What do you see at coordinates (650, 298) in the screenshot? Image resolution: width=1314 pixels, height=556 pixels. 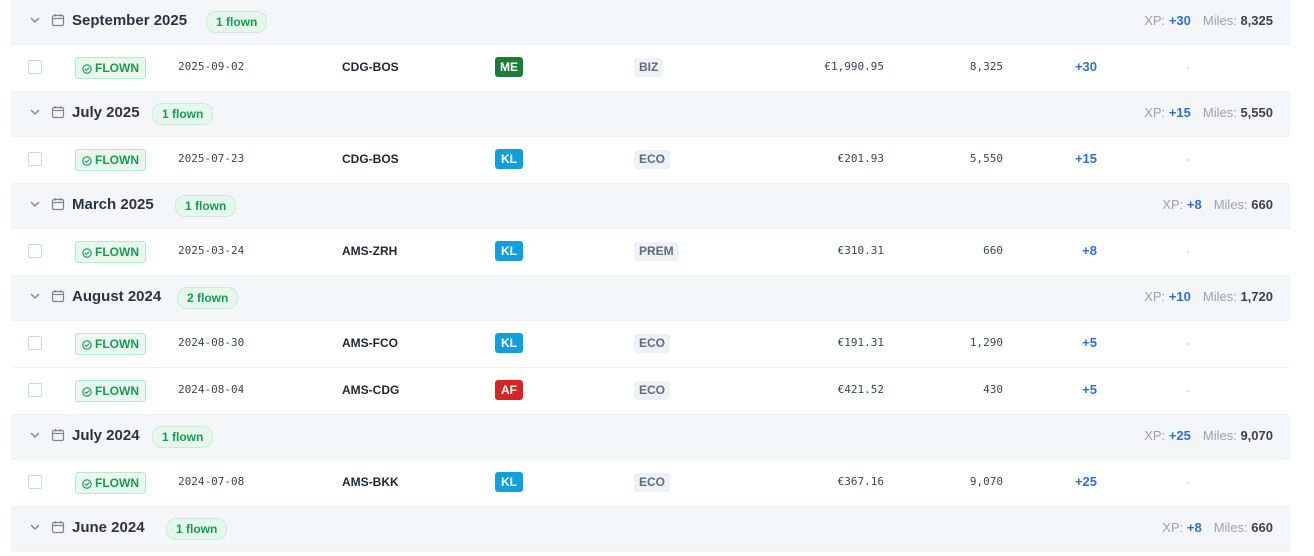 I see `month-group-header: August 2024 2 flown XP: +10 Miles: 1,720` at bounding box center [650, 298].